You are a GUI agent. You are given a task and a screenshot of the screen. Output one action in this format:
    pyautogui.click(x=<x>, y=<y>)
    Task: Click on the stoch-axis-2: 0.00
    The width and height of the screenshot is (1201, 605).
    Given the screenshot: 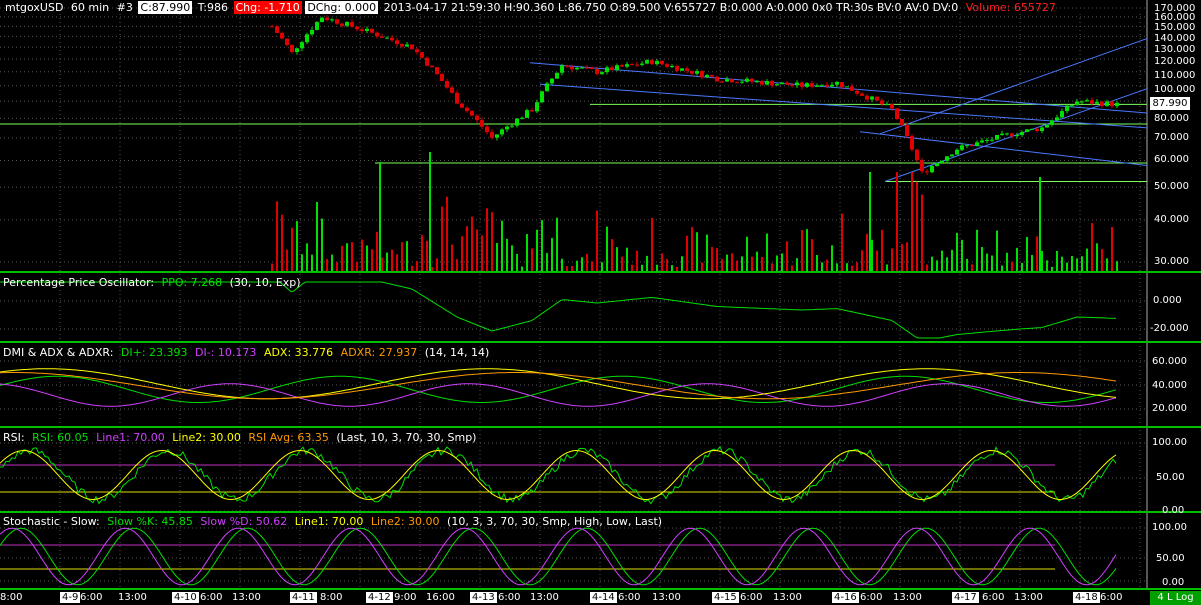 What is the action you would take?
    pyautogui.click(x=1173, y=582)
    